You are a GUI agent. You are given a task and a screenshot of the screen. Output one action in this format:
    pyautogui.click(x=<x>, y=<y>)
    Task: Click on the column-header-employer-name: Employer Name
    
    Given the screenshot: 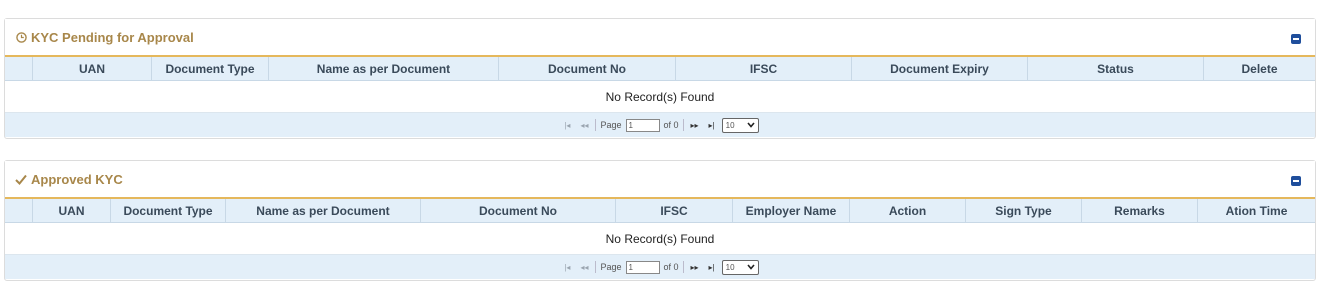 What is the action you would take?
    pyautogui.click(x=791, y=210)
    